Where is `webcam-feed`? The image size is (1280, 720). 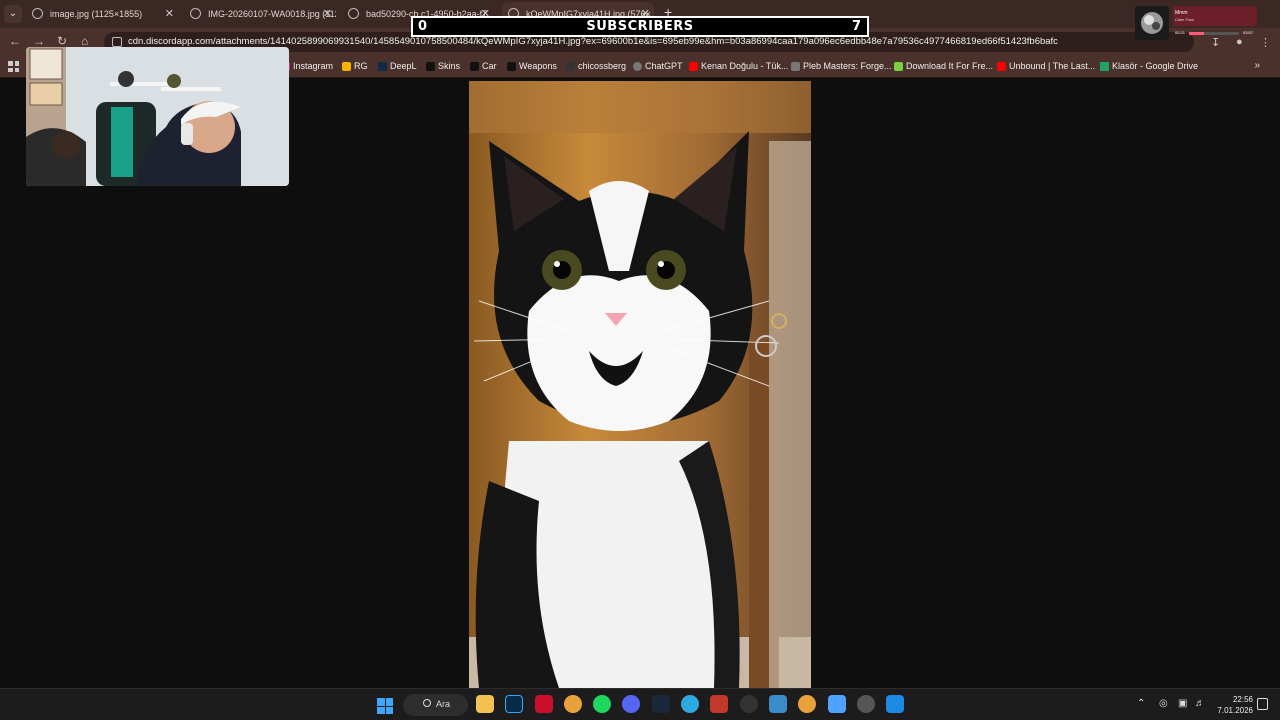 webcam-feed is located at coordinates (157, 116).